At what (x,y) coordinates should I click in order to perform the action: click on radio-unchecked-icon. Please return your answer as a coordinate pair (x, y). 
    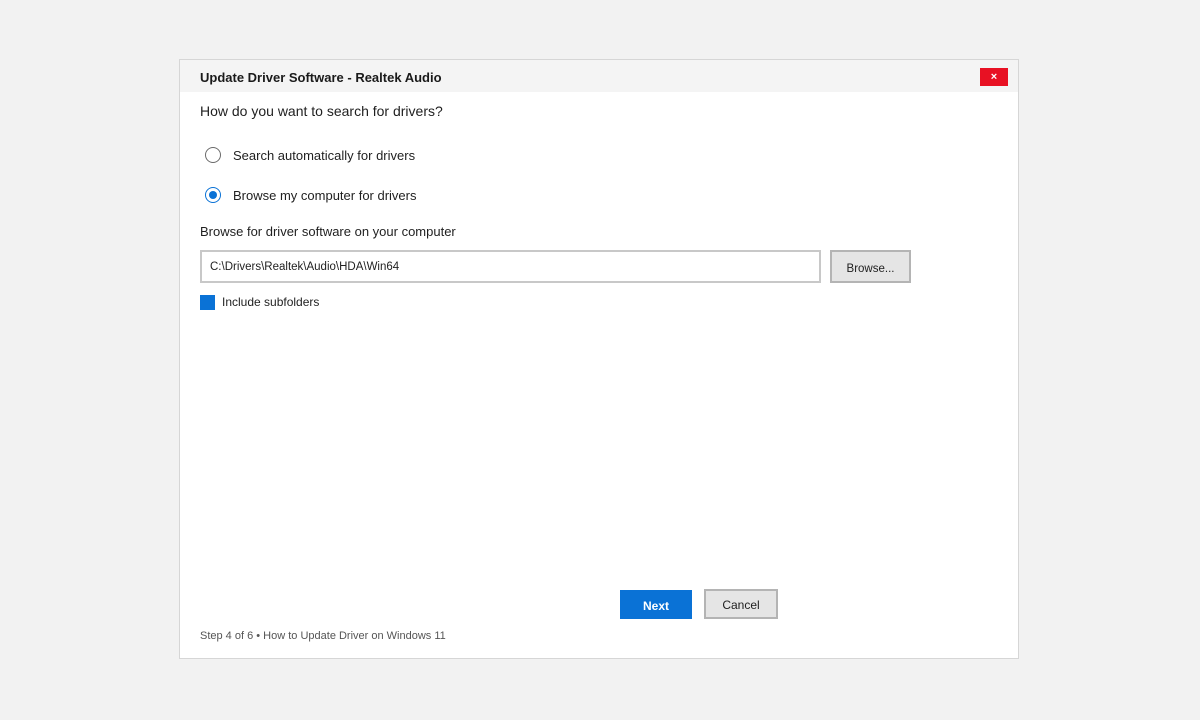
    Looking at the image, I should click on (213, 155).